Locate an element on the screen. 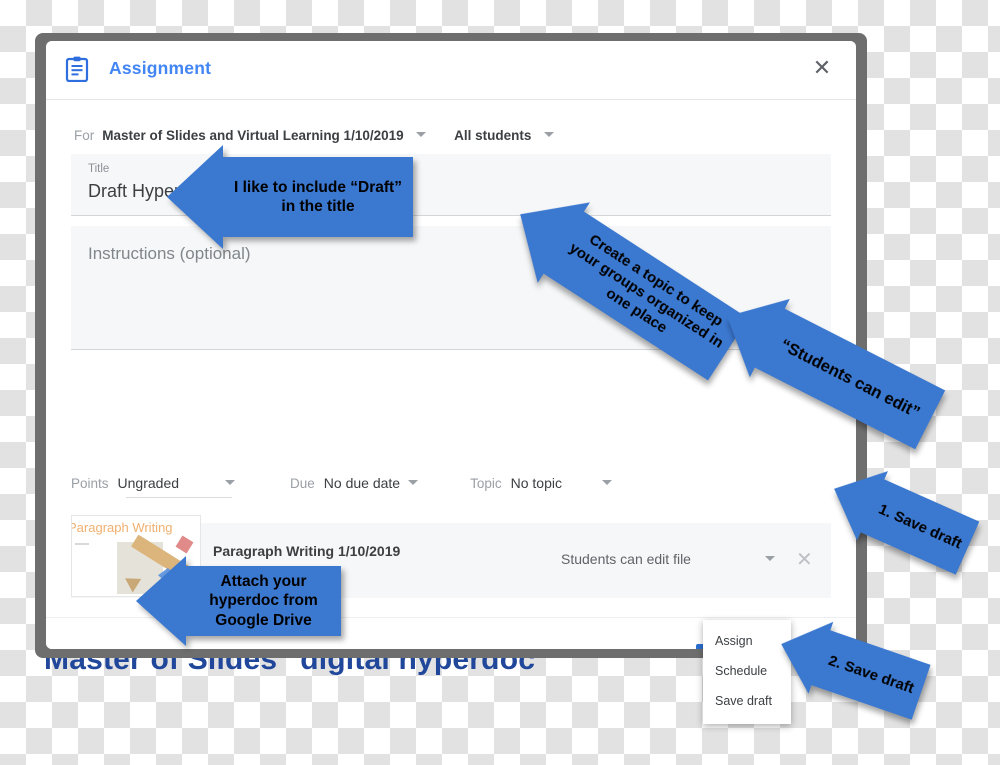 The height and width of the screenshot is (765, 1000). annotation-save-draft-2: 2. Save draft is located at coordinates (849, 664).